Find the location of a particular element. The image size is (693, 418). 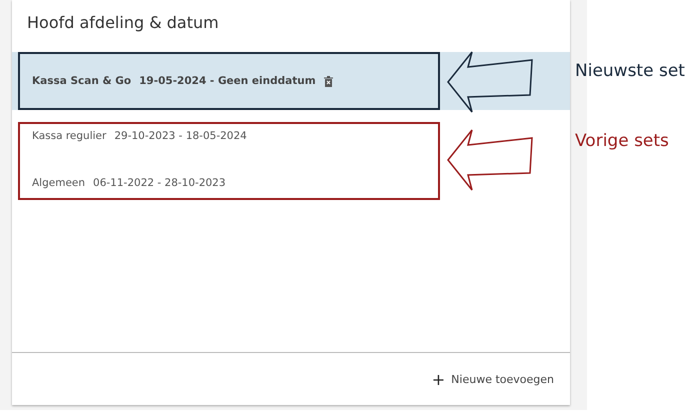

arrow-icon is located at coordinates (490, 160).